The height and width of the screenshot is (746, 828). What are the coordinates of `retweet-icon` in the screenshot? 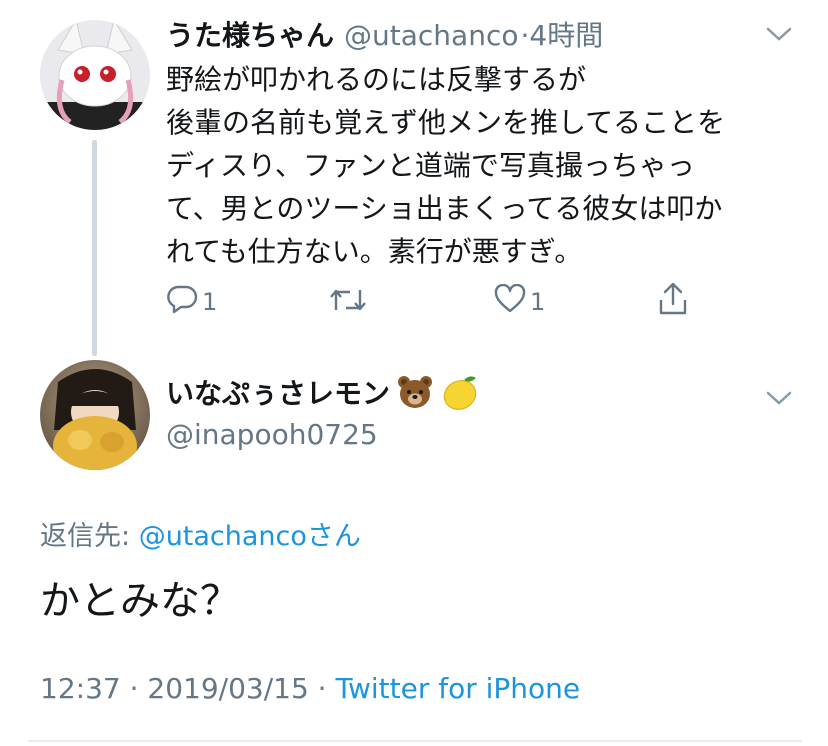 It's located at (348, 303).